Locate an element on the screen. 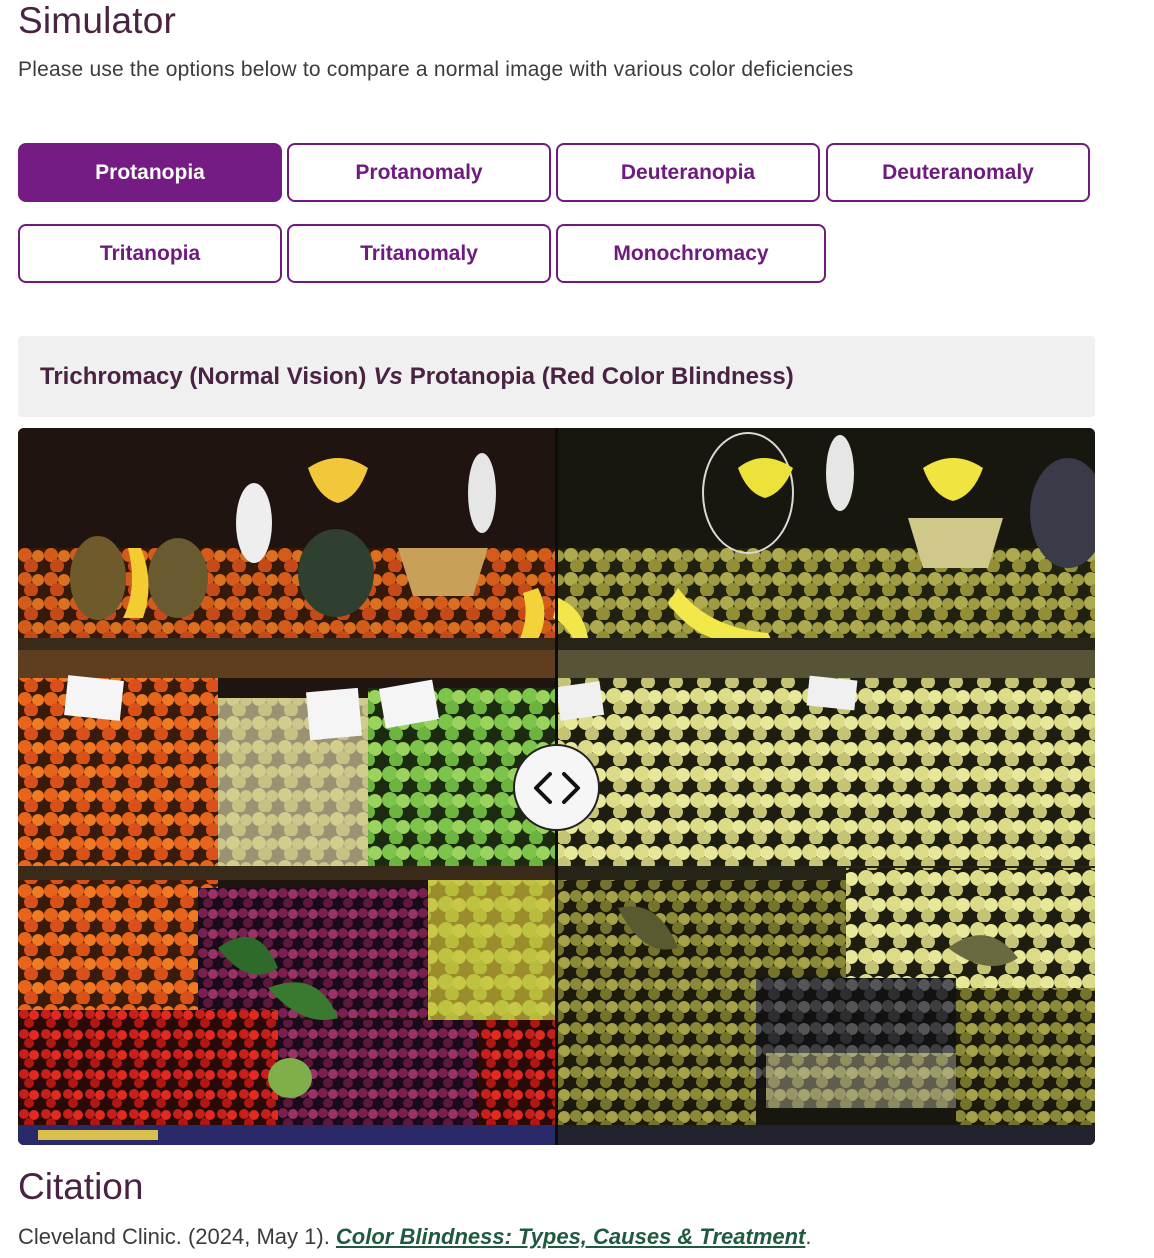  vs-label: Vs is located at coordinates (388, 376).